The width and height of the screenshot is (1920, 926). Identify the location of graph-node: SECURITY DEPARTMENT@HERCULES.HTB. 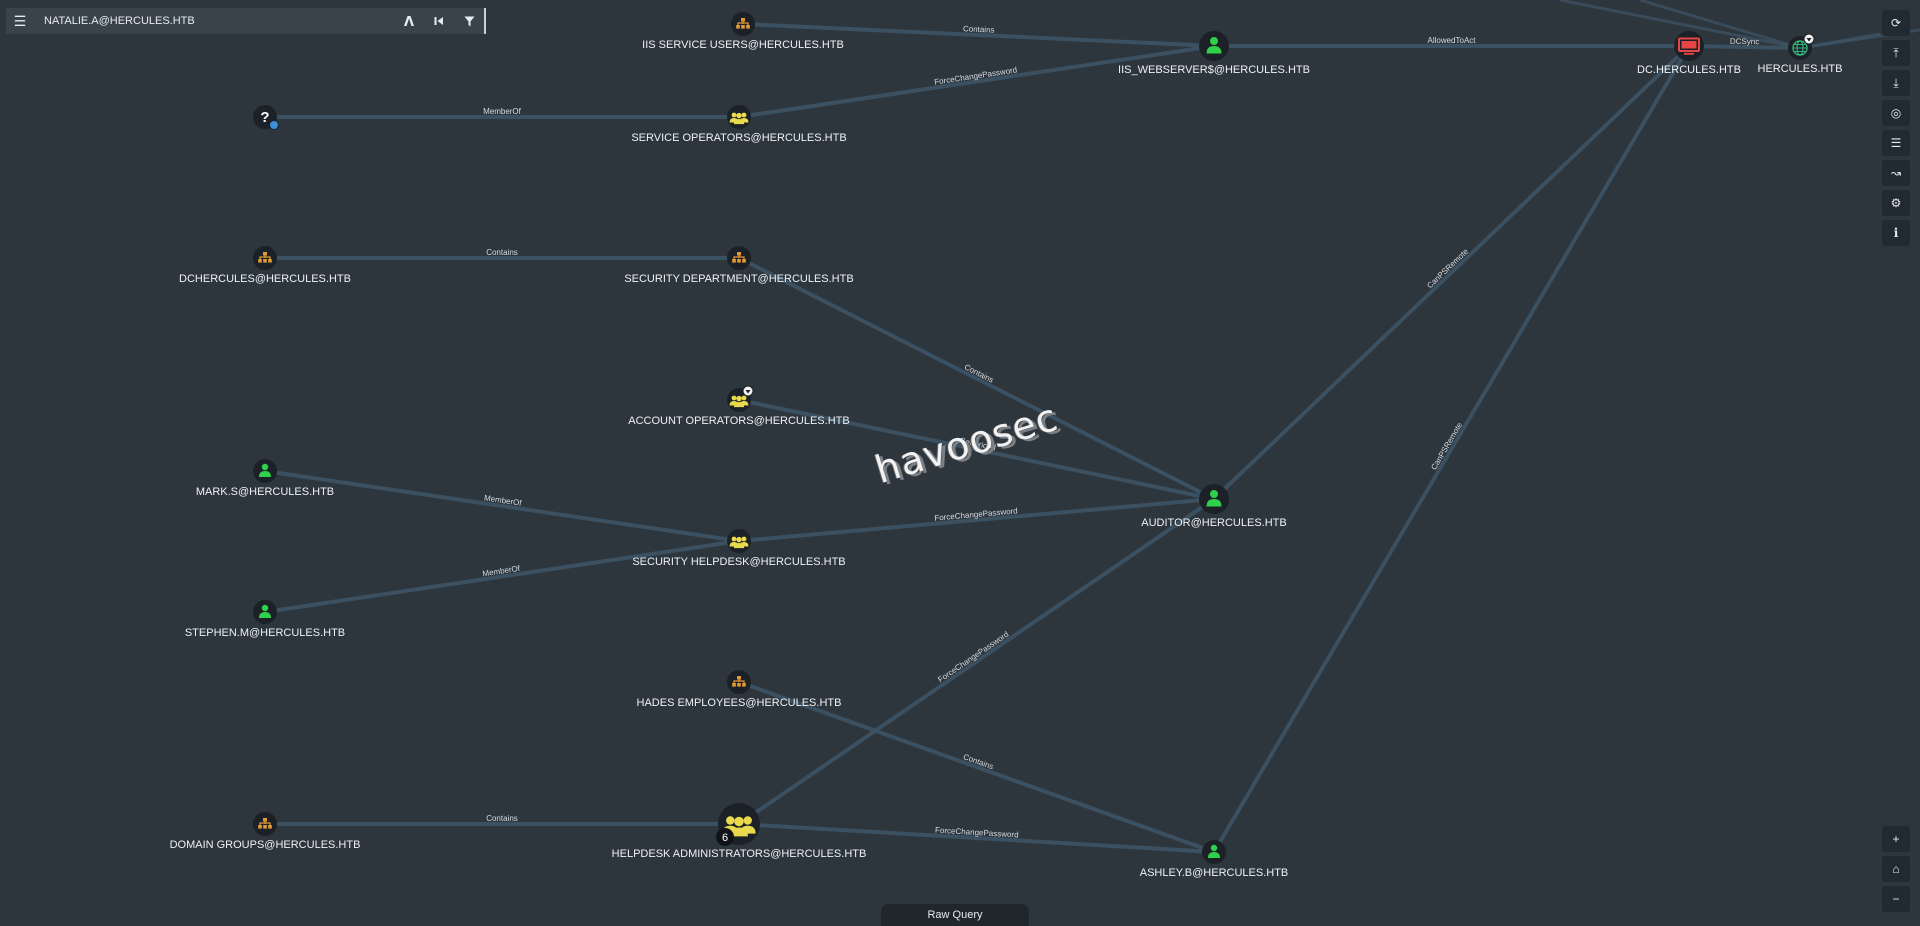
(739, 265).